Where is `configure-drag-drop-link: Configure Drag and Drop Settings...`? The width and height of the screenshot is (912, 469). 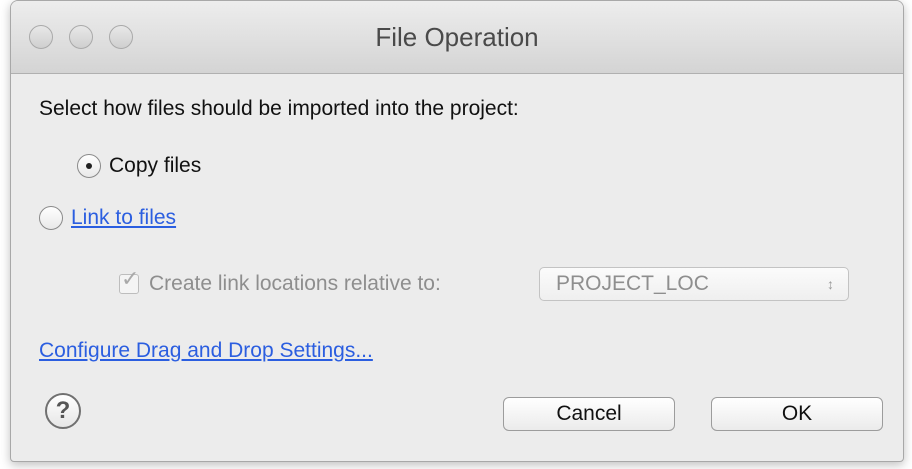
configure-drag-drop-link: Configure Drag and Drop Settings... is located at coordinates (206, 351).